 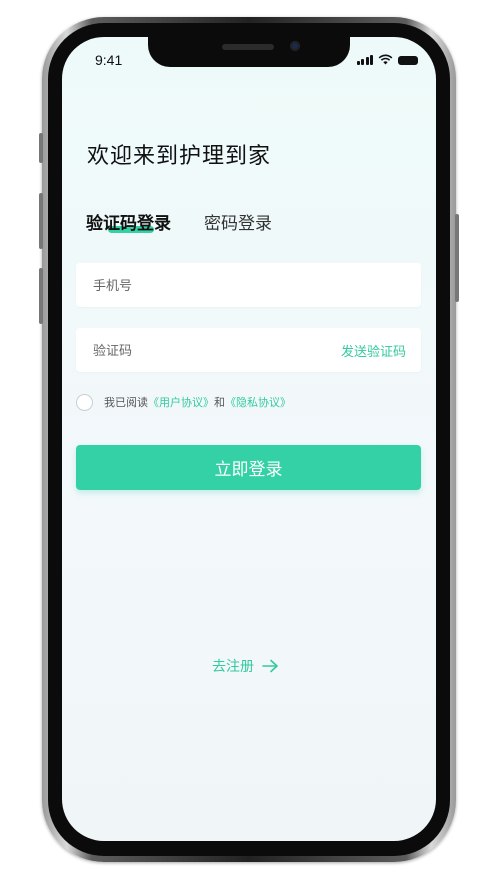 I want to click on mute-switch, so click(x=41, y=148).